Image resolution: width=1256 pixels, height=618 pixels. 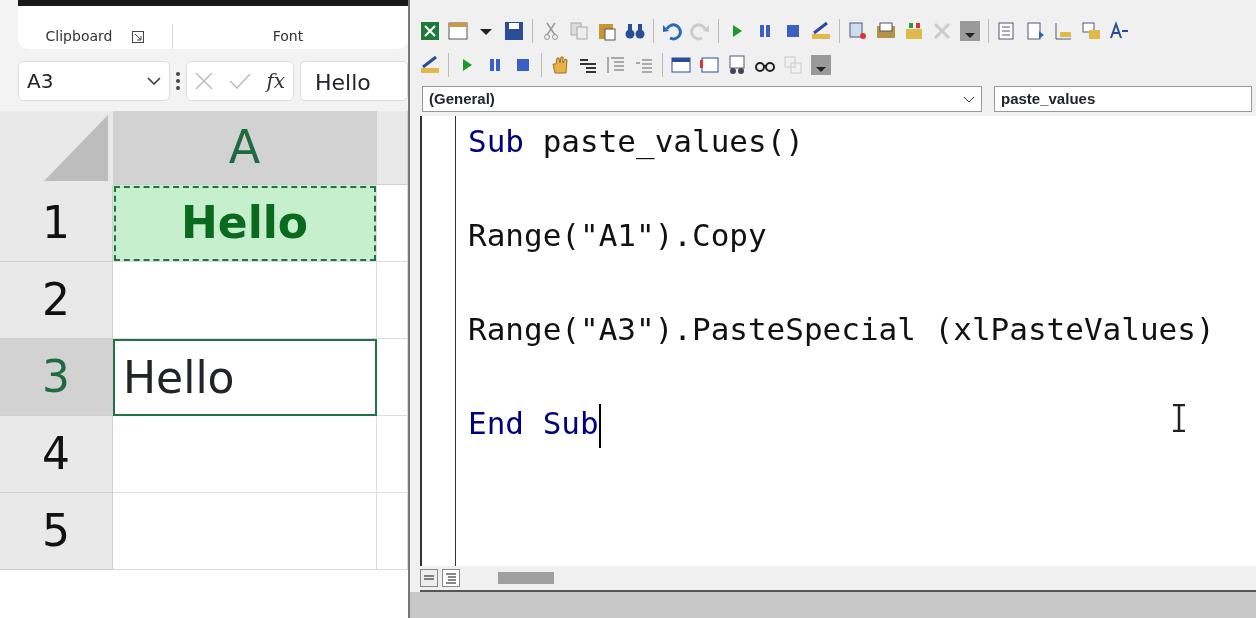 What do you see at coordinates (203, 81) in the screenshot?
I see `cancel-icon` at bounding box center [203, 81].